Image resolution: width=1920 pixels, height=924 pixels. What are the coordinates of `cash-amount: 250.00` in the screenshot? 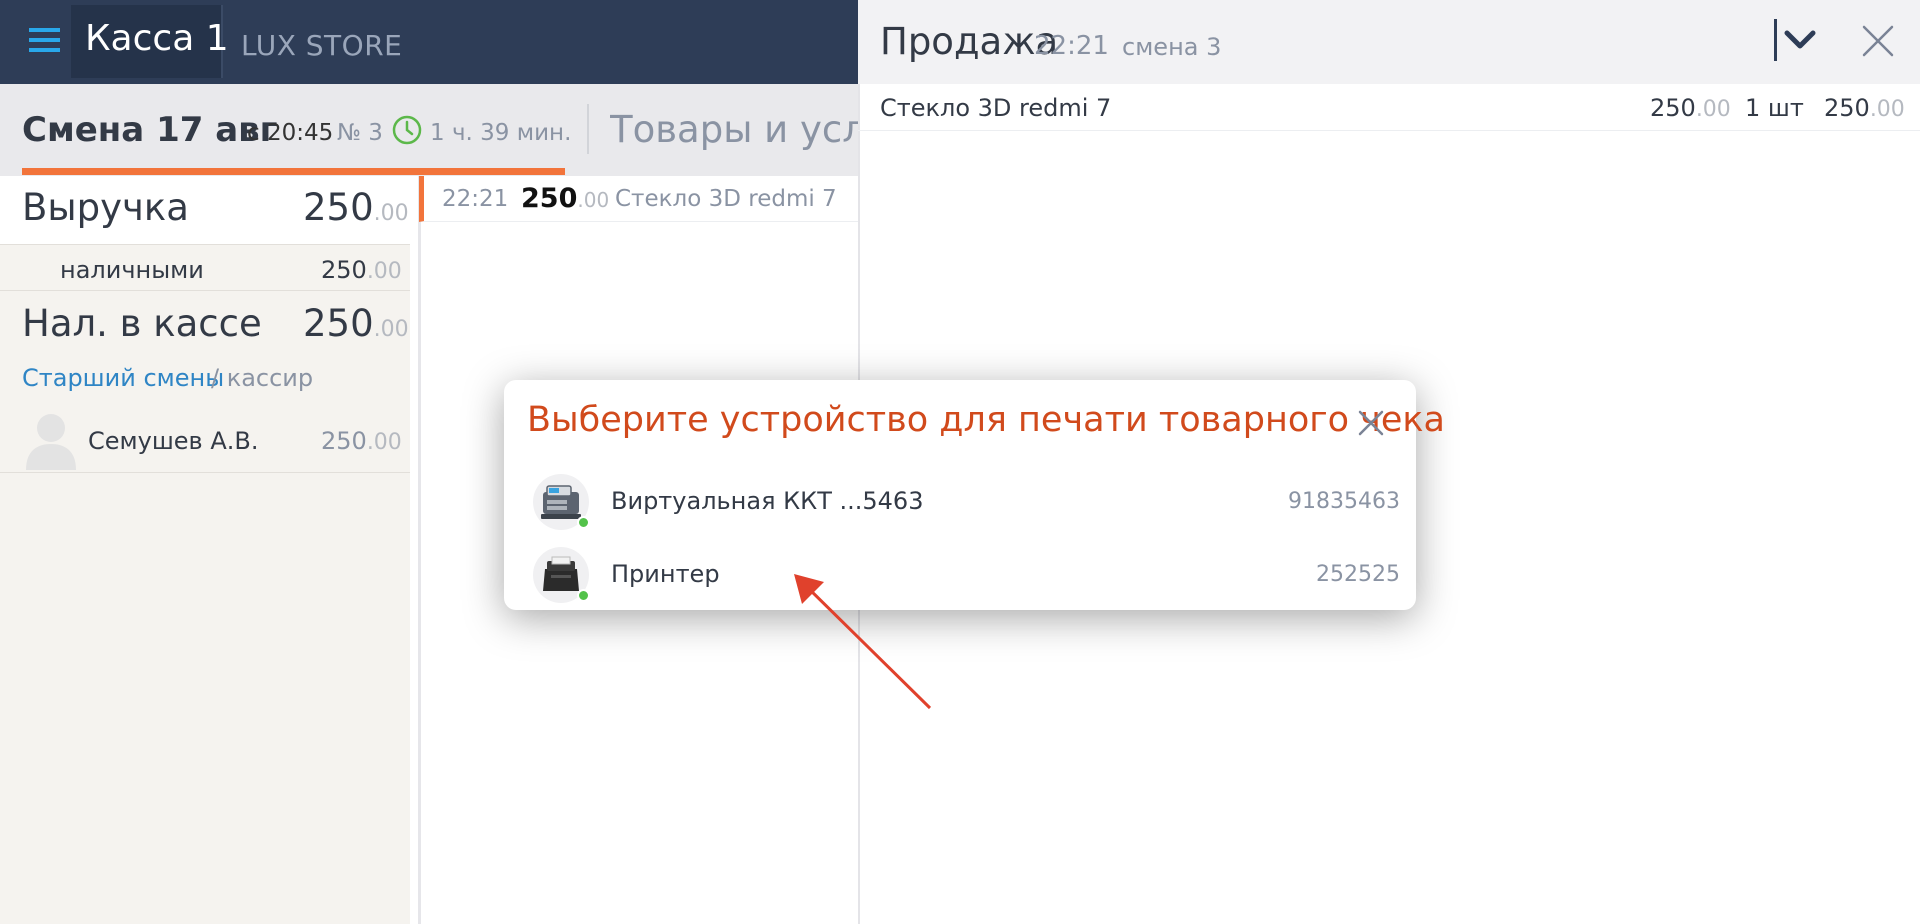 It's located at (361, 270).